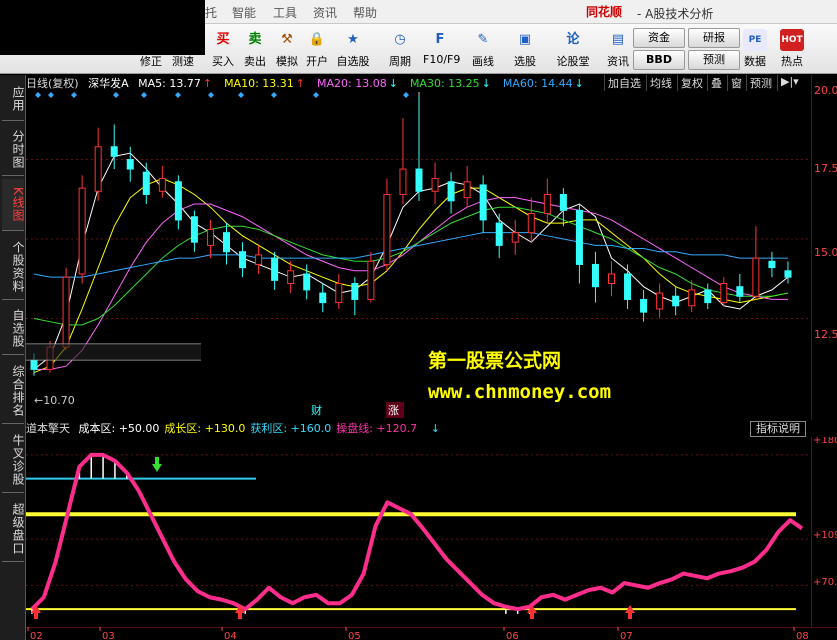 The height and width of the screenshot is (640, 837). Describe the element at coordinates (353, 39) in the screenshot. I see `star-icon: ★` at that location.